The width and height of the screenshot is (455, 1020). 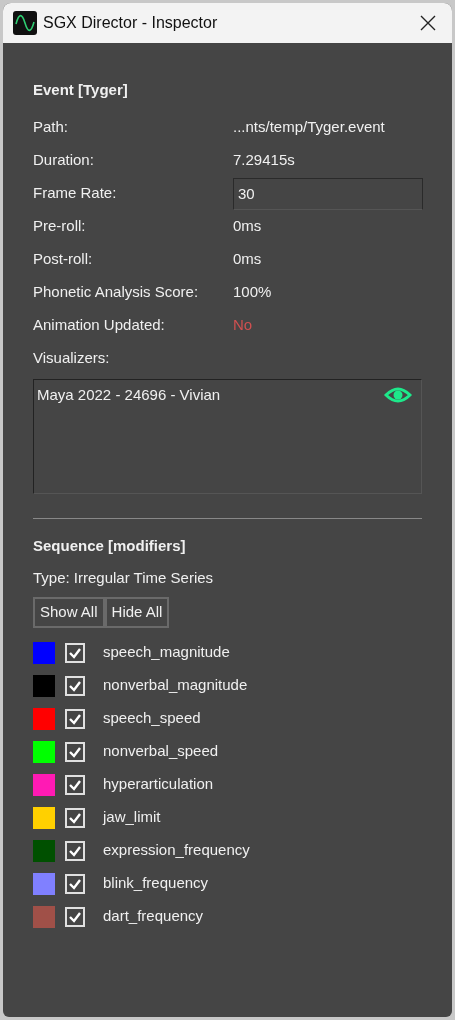 What do you see at coordinates (398, 395) in the screenshot?
I see `eye-icon` at bounding box center [398, 395].